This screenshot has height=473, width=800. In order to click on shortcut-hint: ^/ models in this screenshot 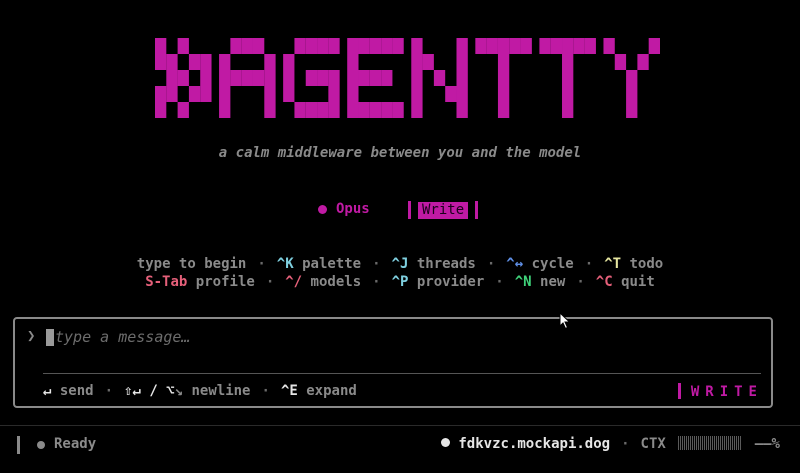, I will do `click(323, 282)`.